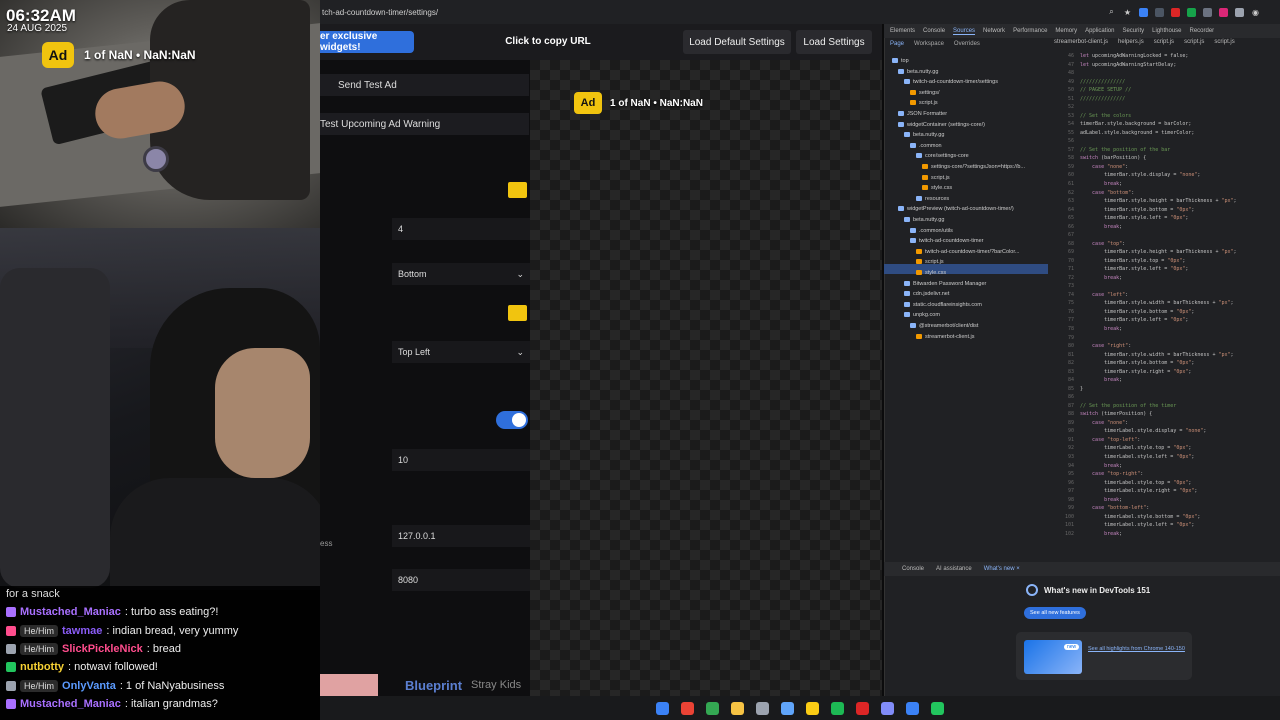 The image size is (1280, 720). What do you see at coordinates (980, 231) in the screenshot?
I see `tree-item: .common/utils` at bounding box center [980, 231].